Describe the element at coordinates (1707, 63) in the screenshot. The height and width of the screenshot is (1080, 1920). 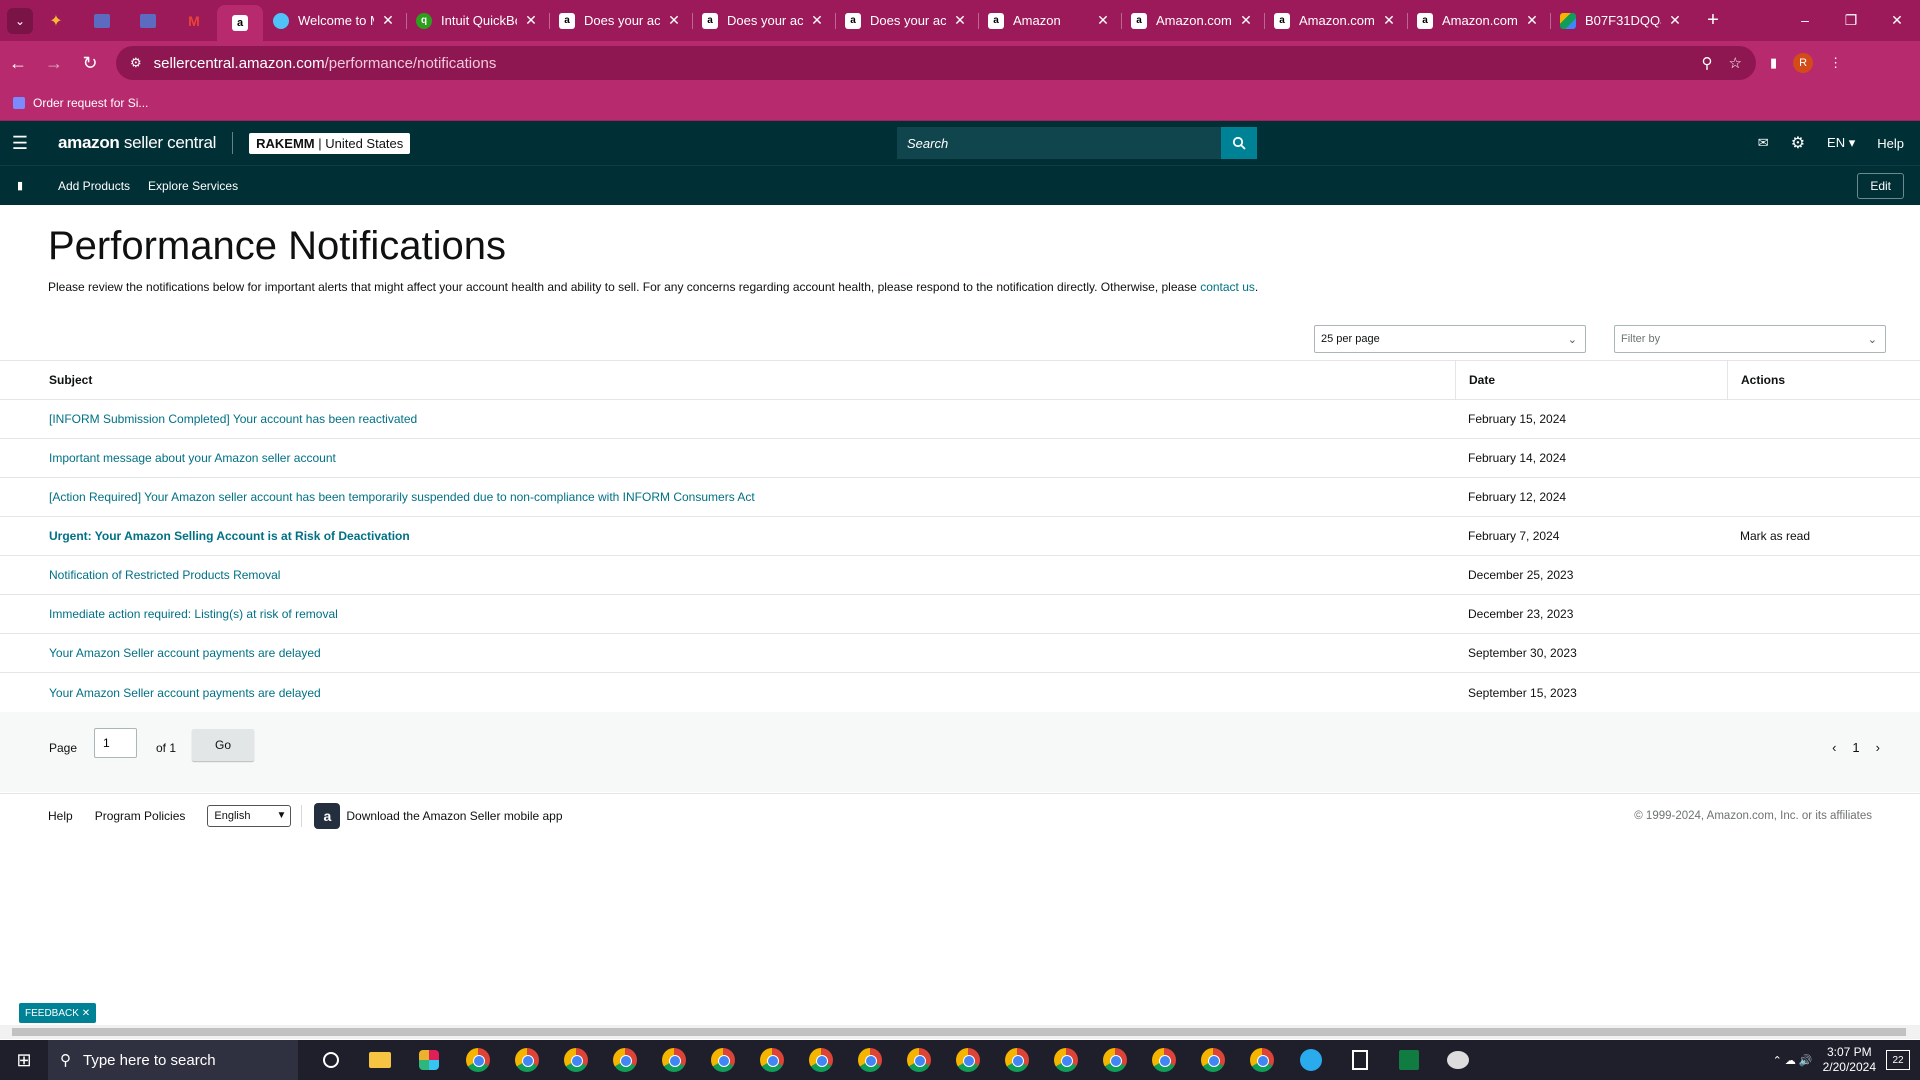
I see `zoom-icon: ⚲` at that location.